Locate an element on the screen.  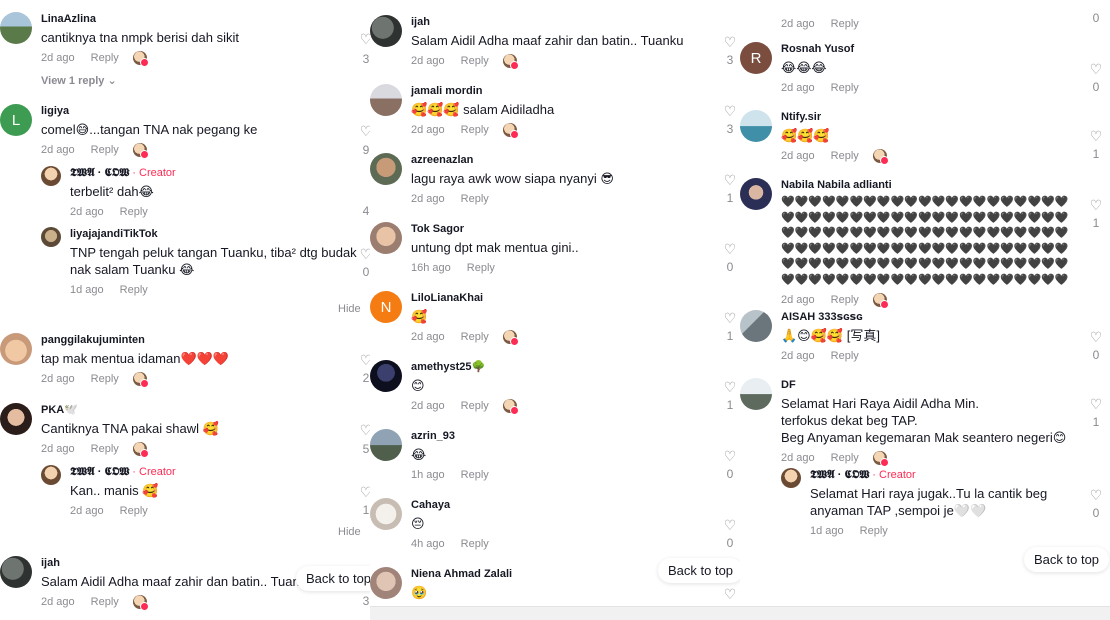
comment-username: LiloLianaKhai is located at coordinates (566, 298).